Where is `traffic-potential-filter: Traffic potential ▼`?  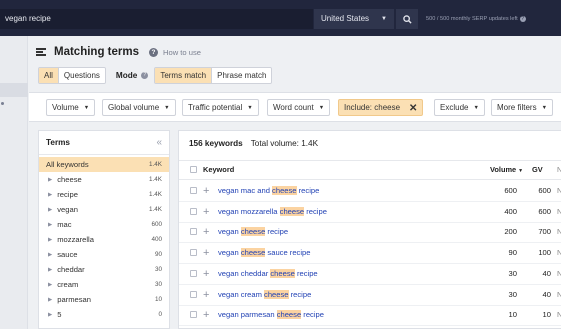 traffic-potential-filter: Traffic potential ▼ is located at coordinates (220, 107).